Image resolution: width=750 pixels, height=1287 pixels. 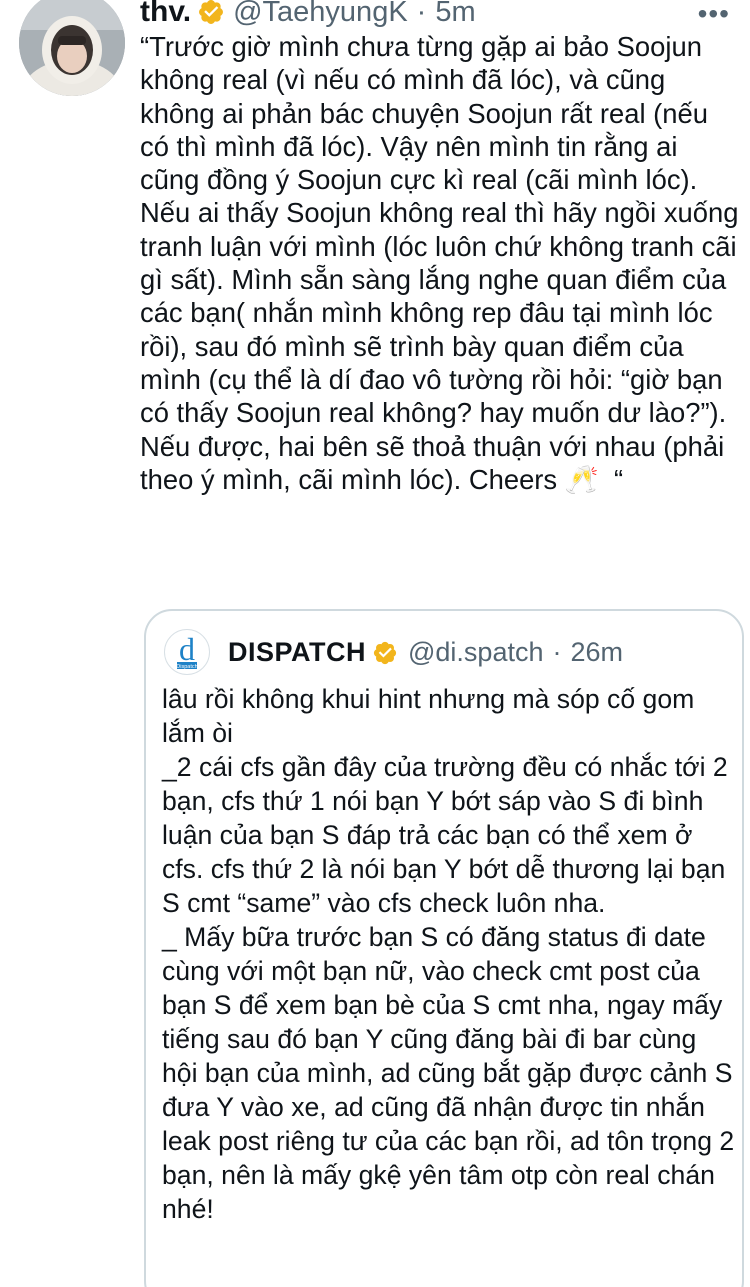 What do you see at coordinates (186, 667) in the screenshot?
I see `svg-text: Dispatch` at bounding box center [186, 667].